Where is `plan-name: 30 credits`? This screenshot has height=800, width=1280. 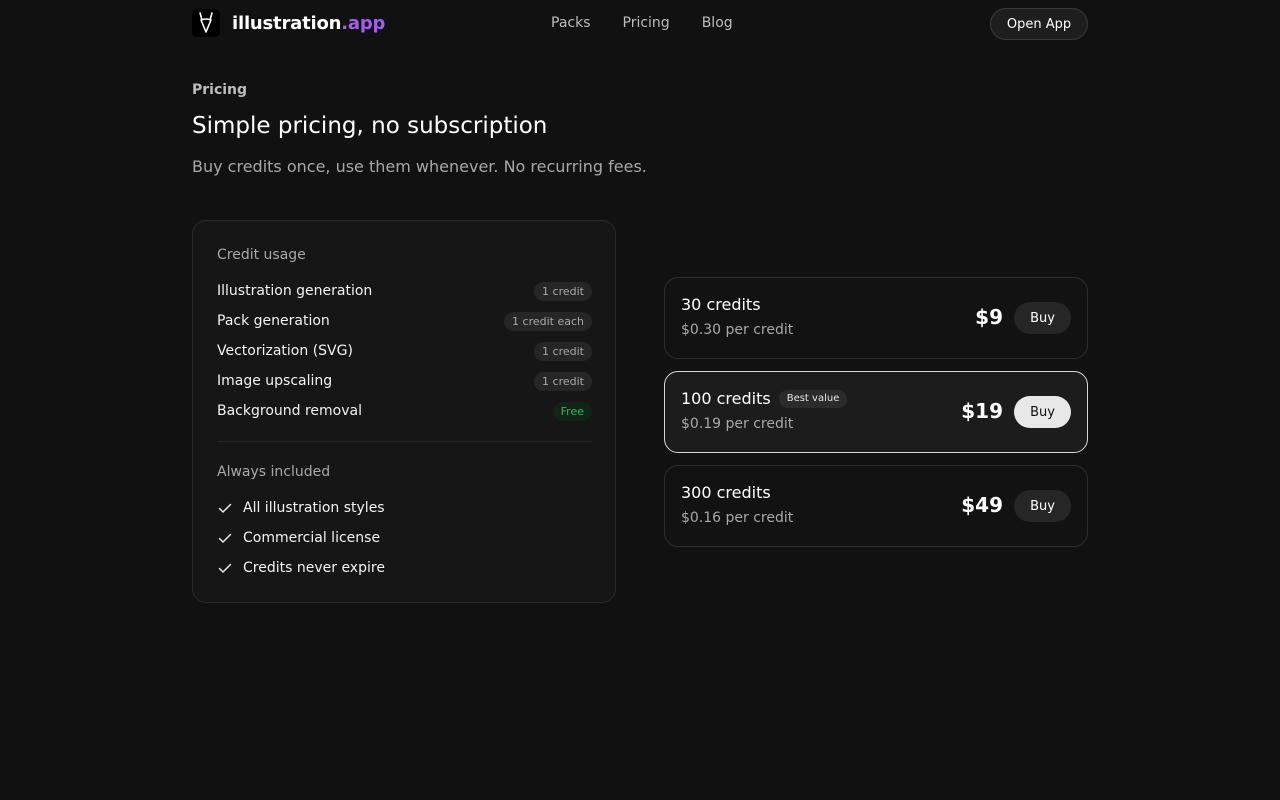 plan-name: 30 credits is located at coordinates (721, 304).